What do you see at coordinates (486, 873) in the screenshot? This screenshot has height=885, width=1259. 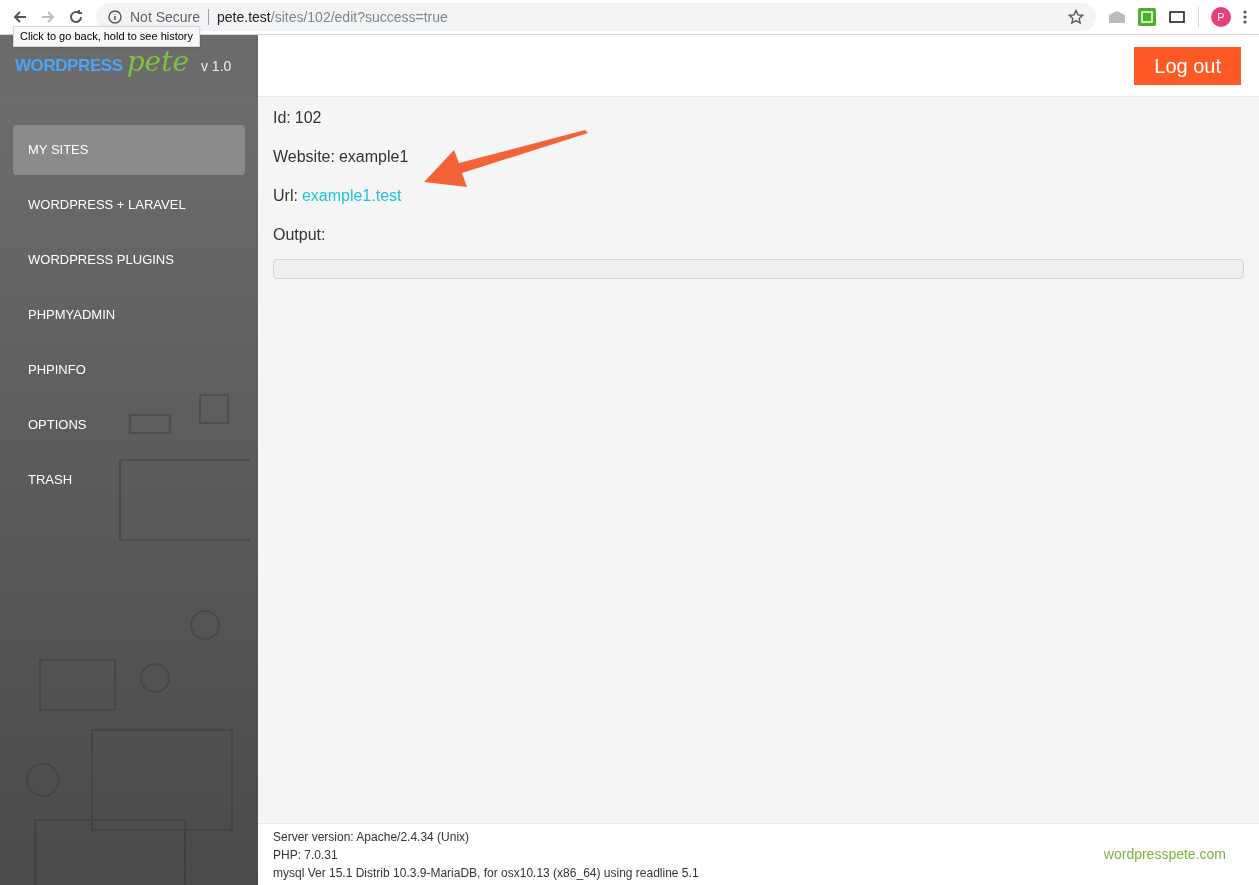 I see `server-info-line: mysql Ver 15.1 Distrib 10.3.9-MariaDB, for osx10.13 (x86_64) using readline 5.1` at bounding box center [486, 873].